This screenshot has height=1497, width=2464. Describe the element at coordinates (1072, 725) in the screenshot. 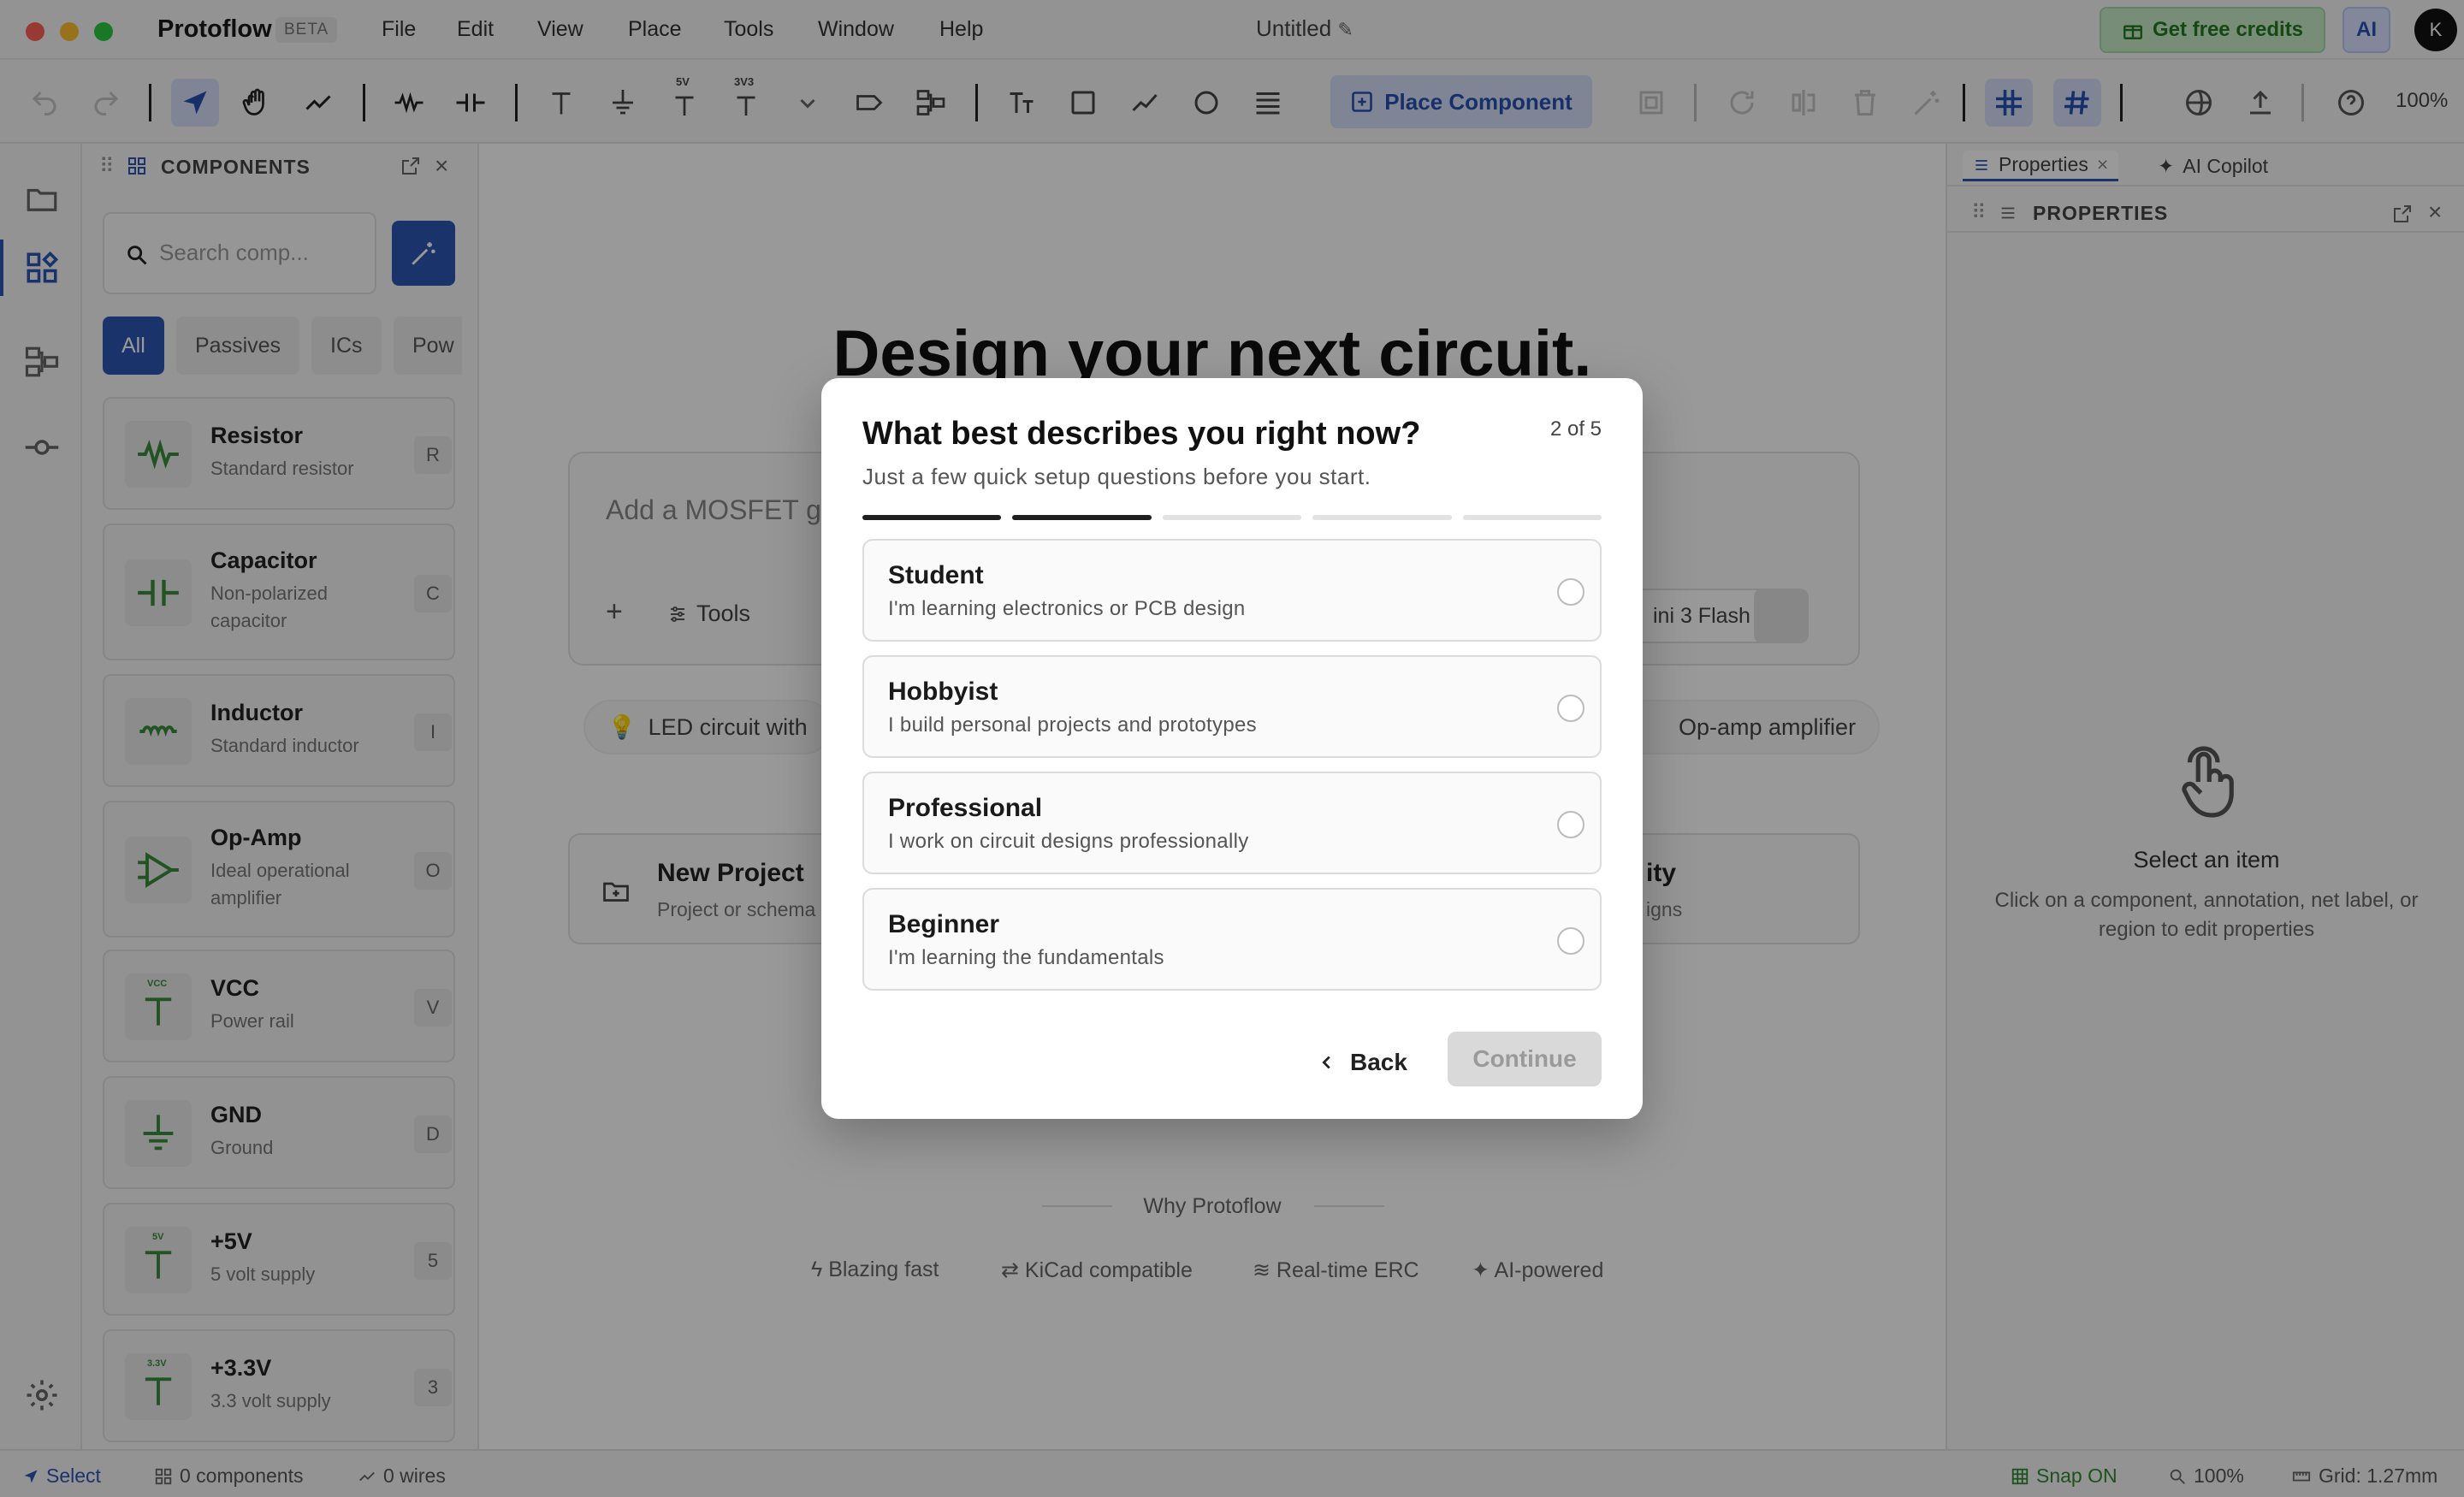

I see `option-desc: I build personal projects and prototypes` at that location.